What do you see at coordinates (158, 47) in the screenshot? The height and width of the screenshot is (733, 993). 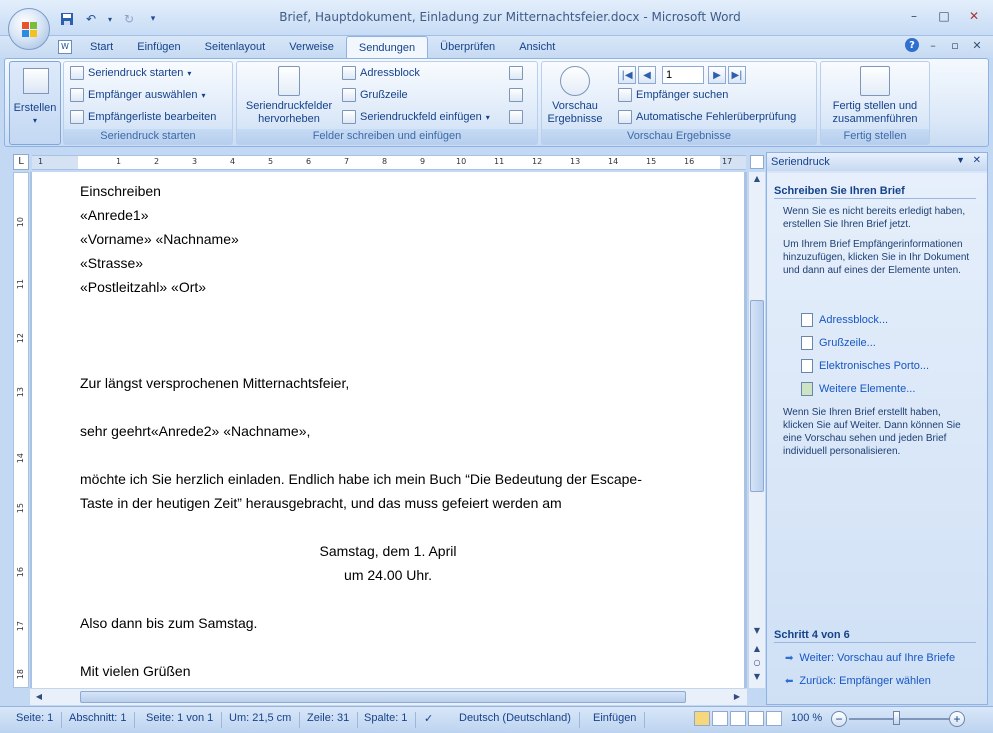 I see `tab-einfuegen: Einfügen` at bounding box center [158, 47].